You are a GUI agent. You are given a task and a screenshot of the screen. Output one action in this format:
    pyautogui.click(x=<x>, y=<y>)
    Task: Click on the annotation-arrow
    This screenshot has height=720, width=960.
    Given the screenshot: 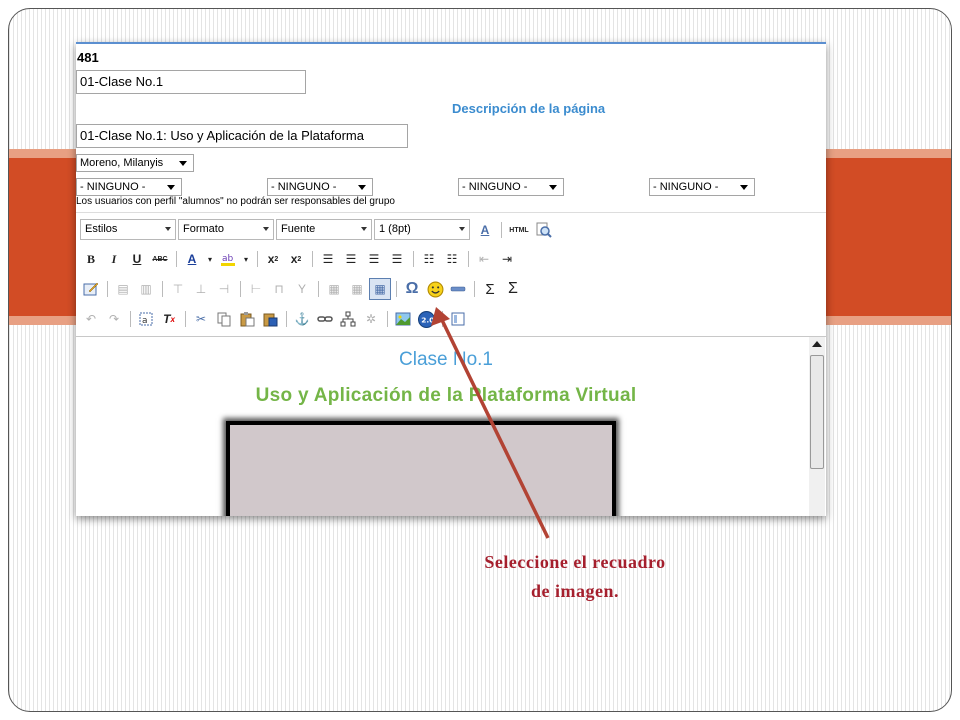 What is the action you would take?
    pyautogui.click(x=490, y=423)
    